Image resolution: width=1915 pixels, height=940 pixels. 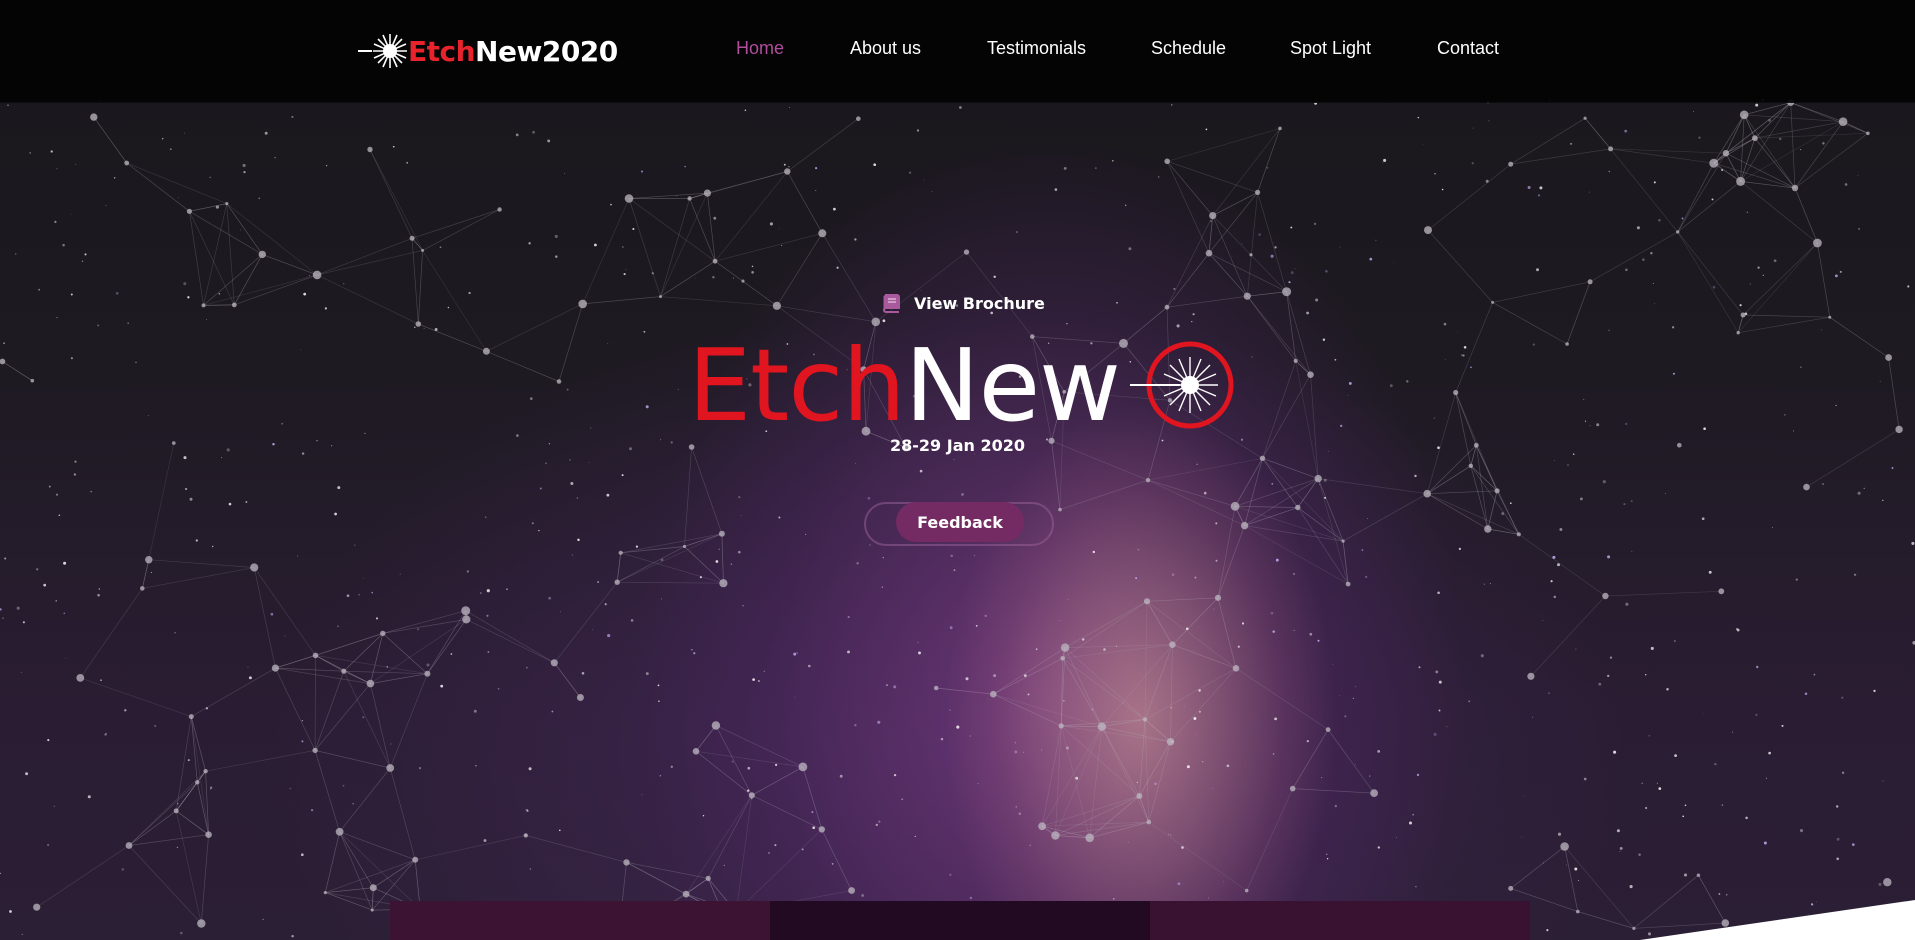 I want to click on nav-contact: Contact, so click(x=1468, y=48).